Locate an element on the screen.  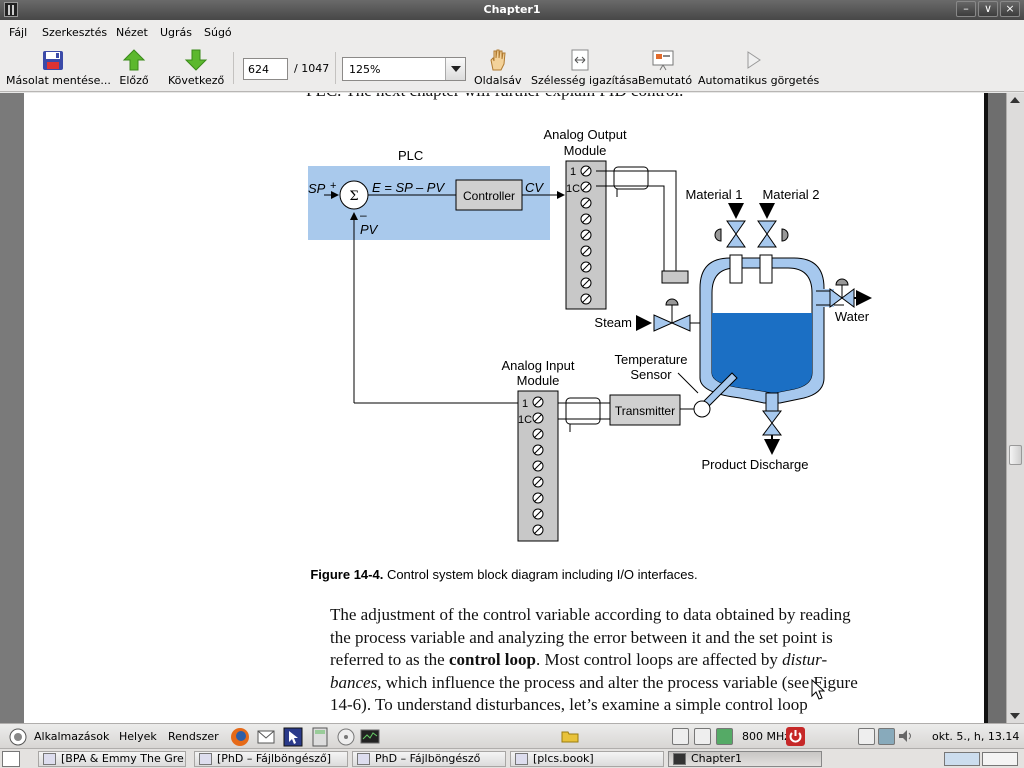
steam-label: Steam is located at coordinates (613, 322).